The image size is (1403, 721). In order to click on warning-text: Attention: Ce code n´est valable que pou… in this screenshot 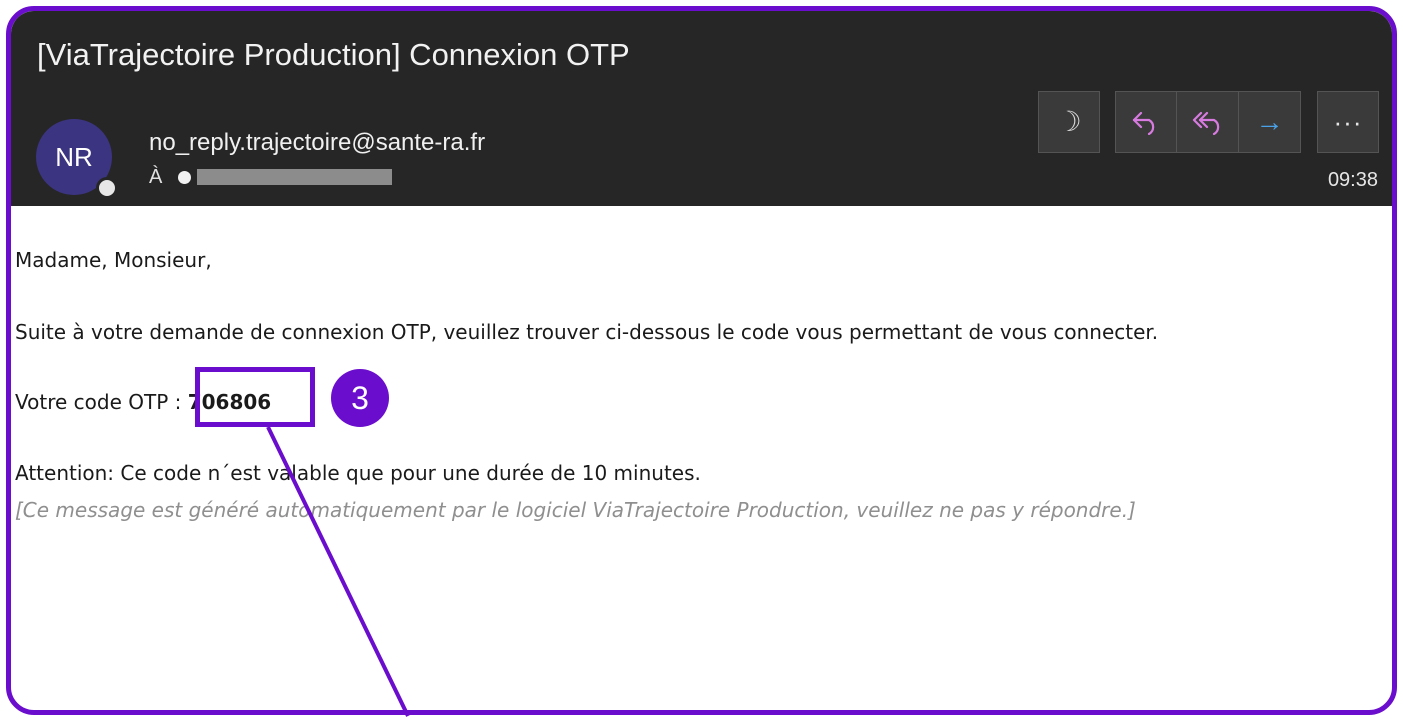, I will do `click(358, 473)`.